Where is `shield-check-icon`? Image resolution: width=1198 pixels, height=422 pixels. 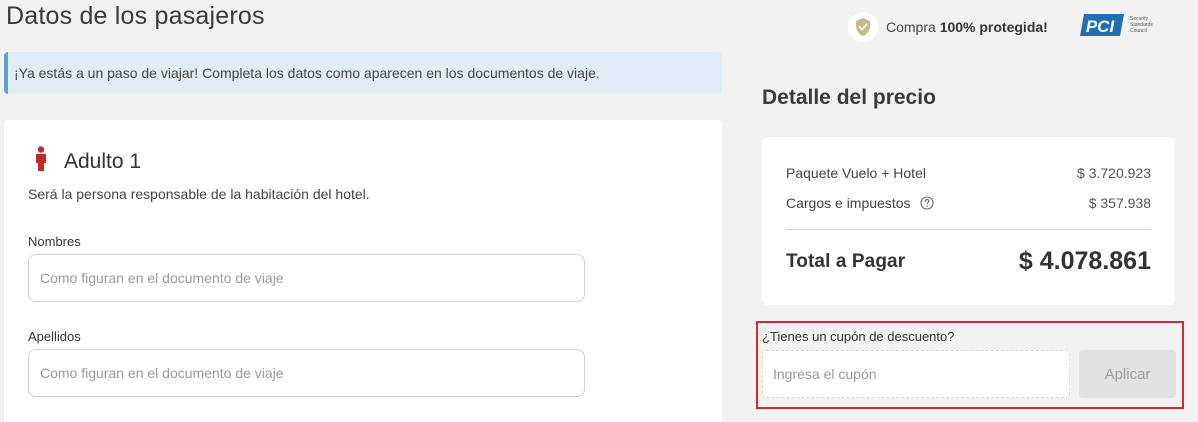
shield-check-icon is located at coordinates (863, 27).